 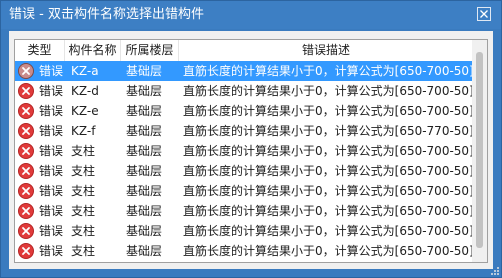 What do you see at coordinates (495, 271) in the screenshot?
I see `resize-grip-icon` at bounding box center [495, 271].